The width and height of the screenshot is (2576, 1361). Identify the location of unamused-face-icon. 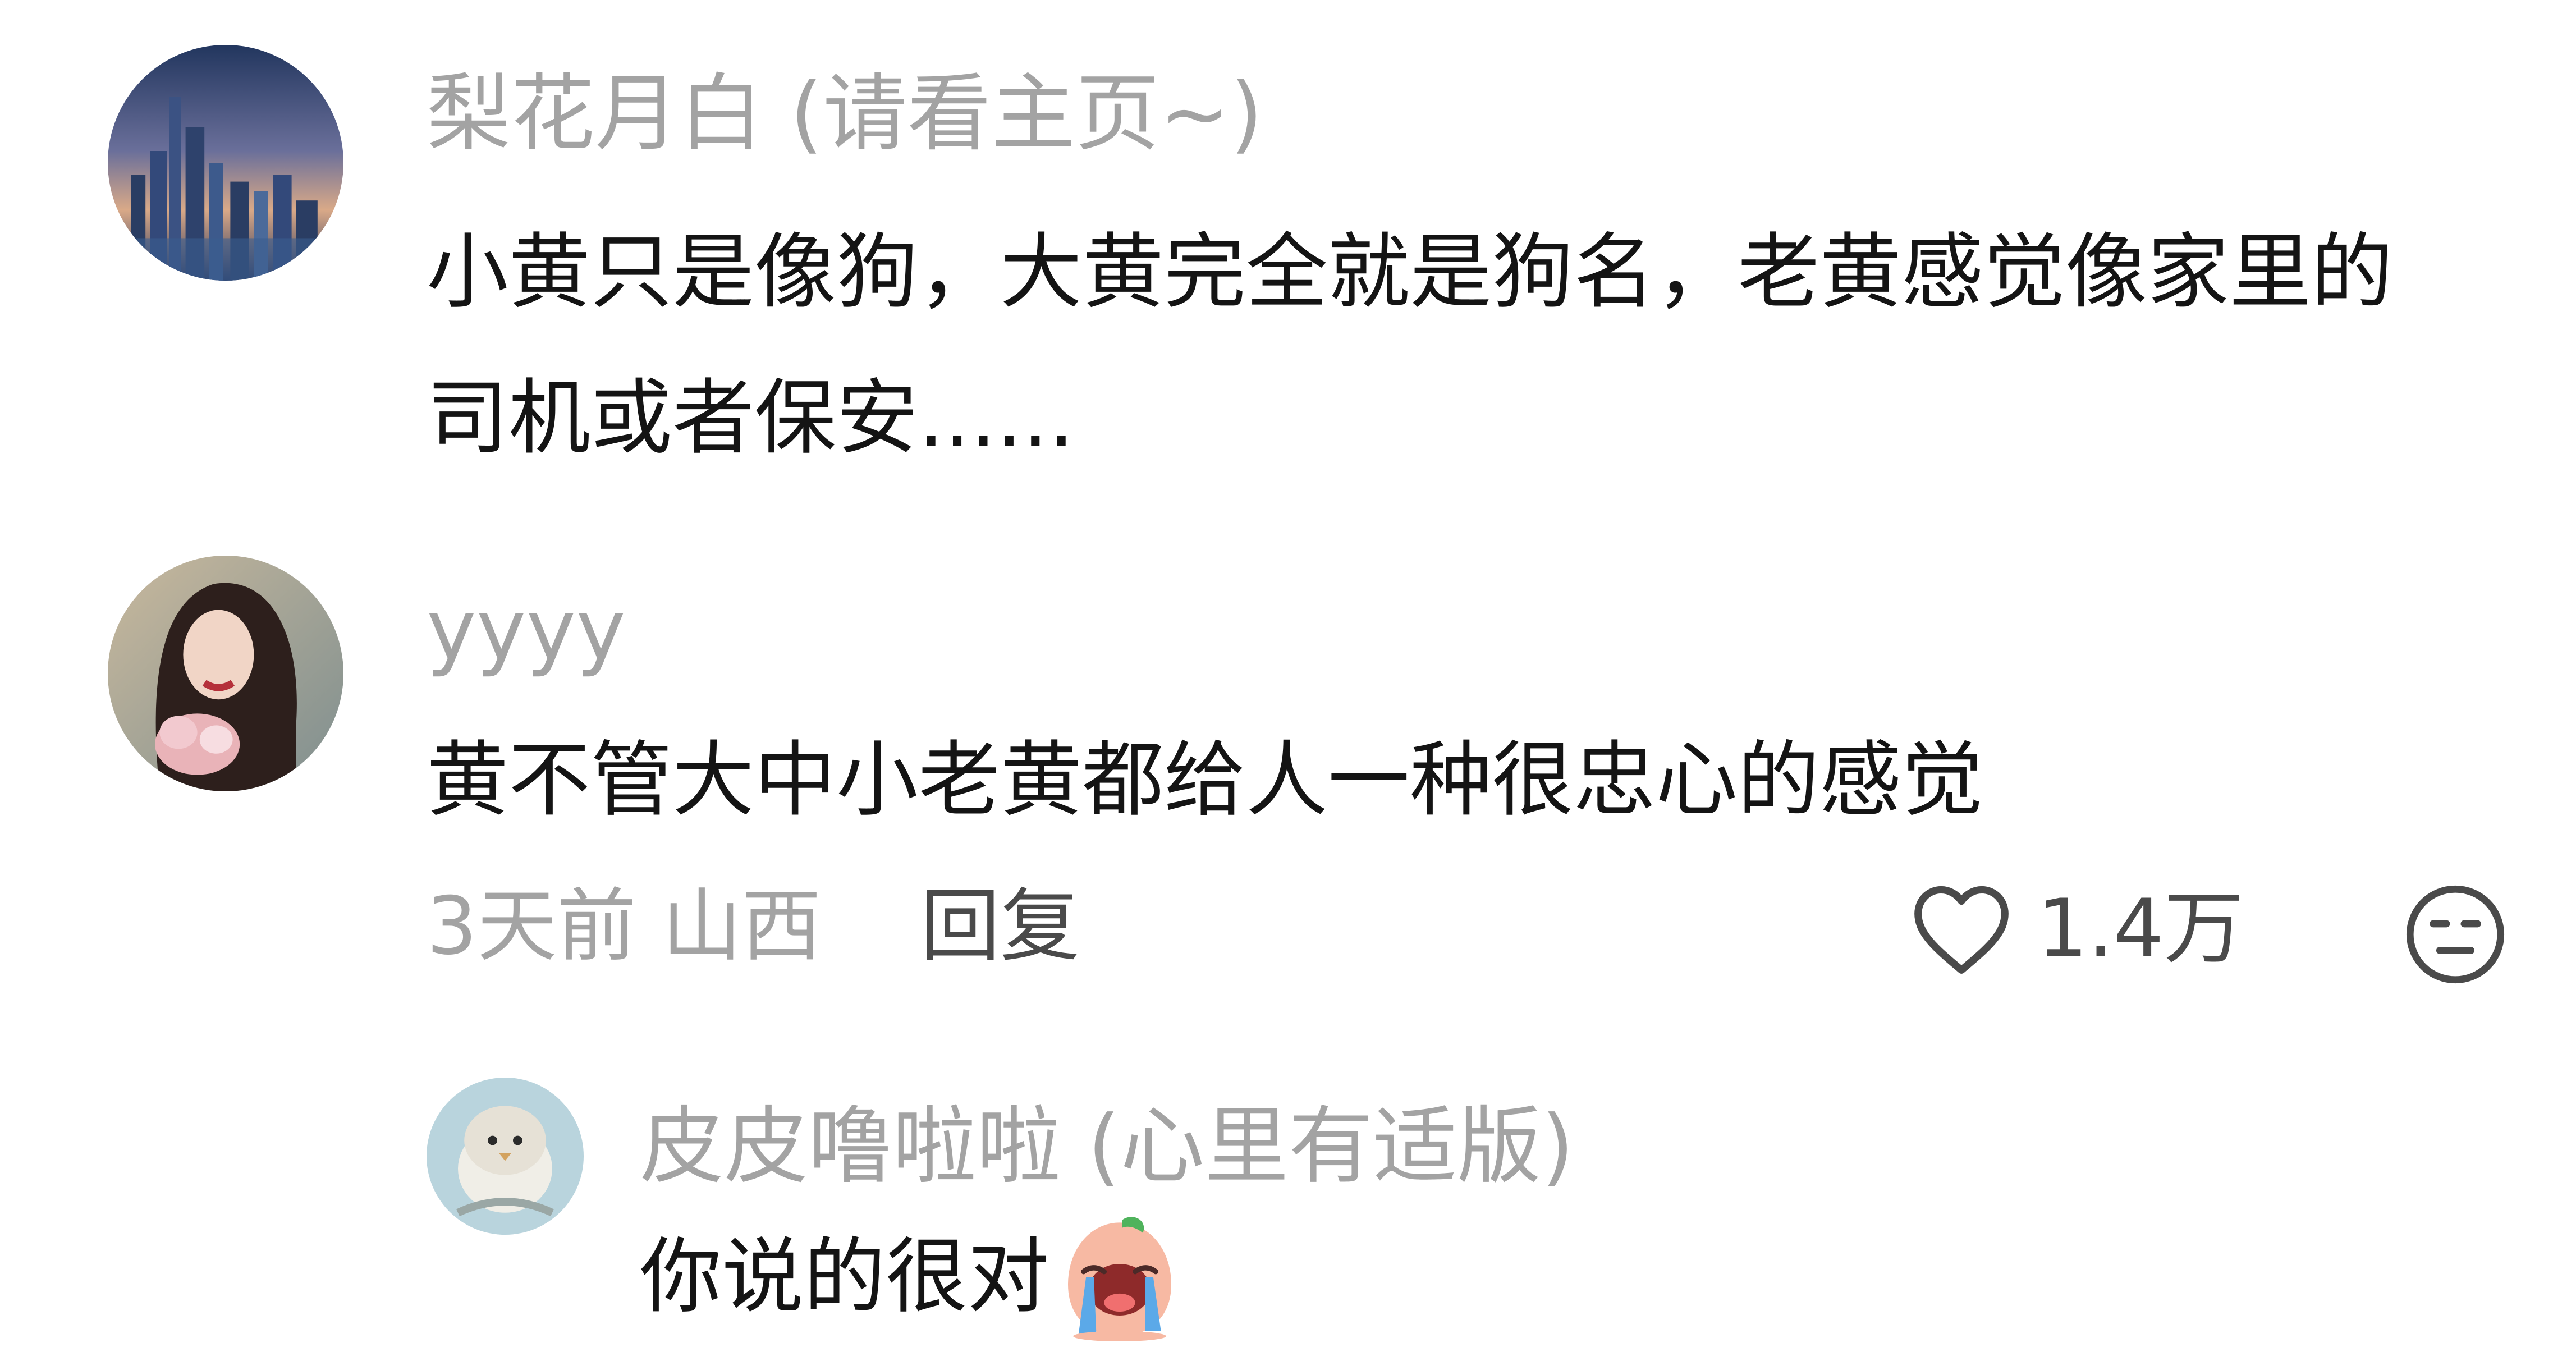
(2455, 934).